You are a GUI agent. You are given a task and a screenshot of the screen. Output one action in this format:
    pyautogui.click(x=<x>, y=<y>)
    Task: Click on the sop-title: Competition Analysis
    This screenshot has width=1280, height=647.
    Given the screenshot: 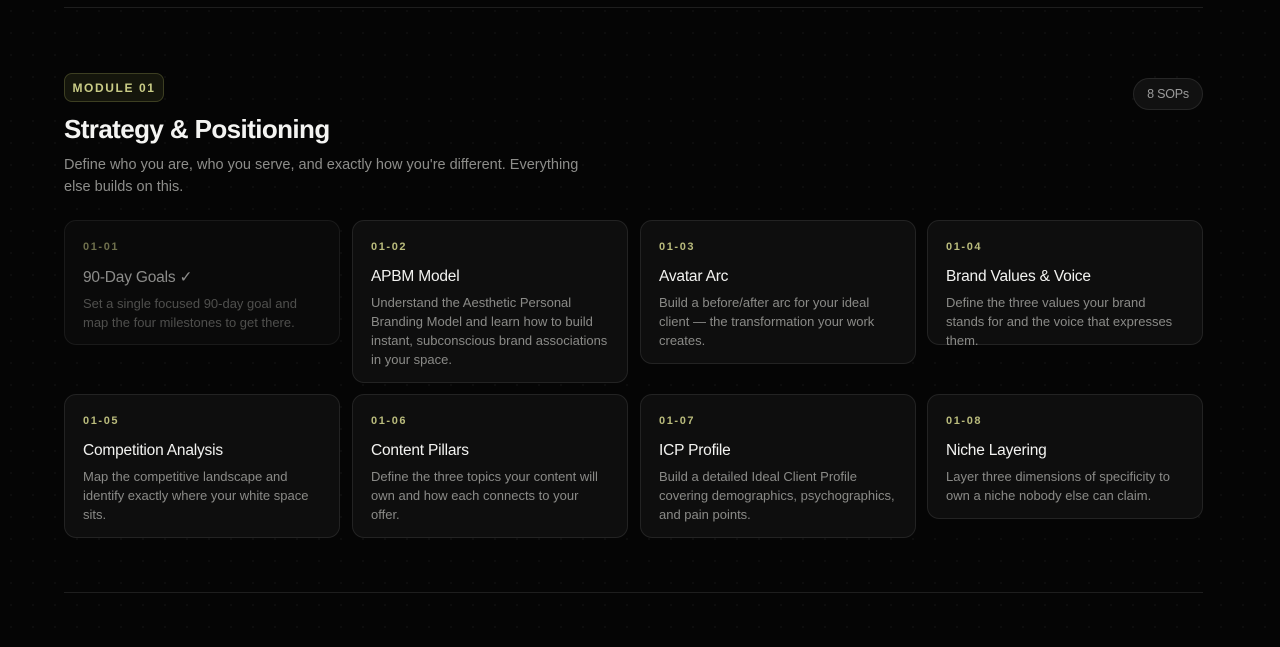 What is the action you would take?
    pyautogui.click(x=153, y=450)
    